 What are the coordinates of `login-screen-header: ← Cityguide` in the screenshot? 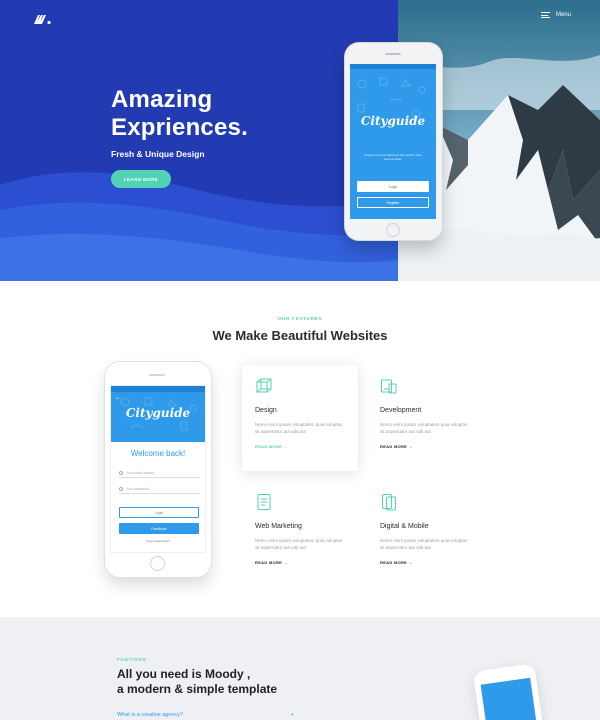 It's located at (158, 414).